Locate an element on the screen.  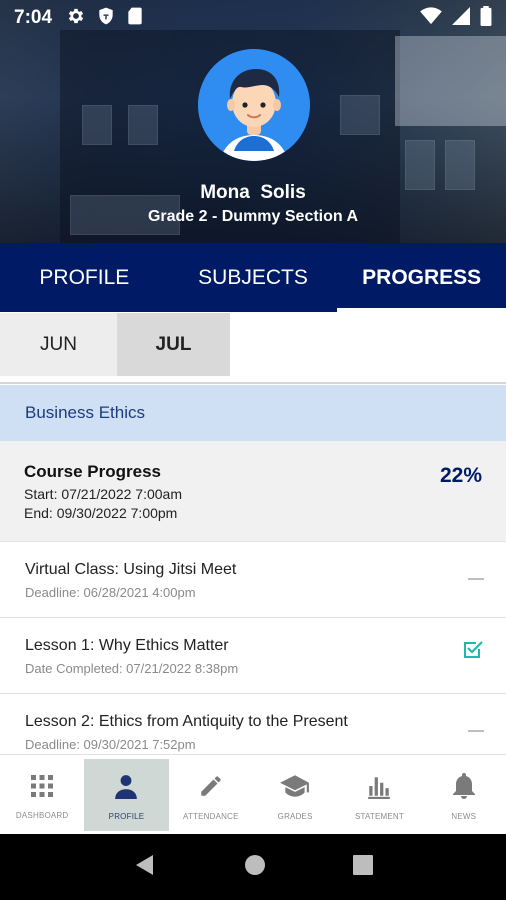
nav-label: PROFILE is located at coordinates (126, 816).